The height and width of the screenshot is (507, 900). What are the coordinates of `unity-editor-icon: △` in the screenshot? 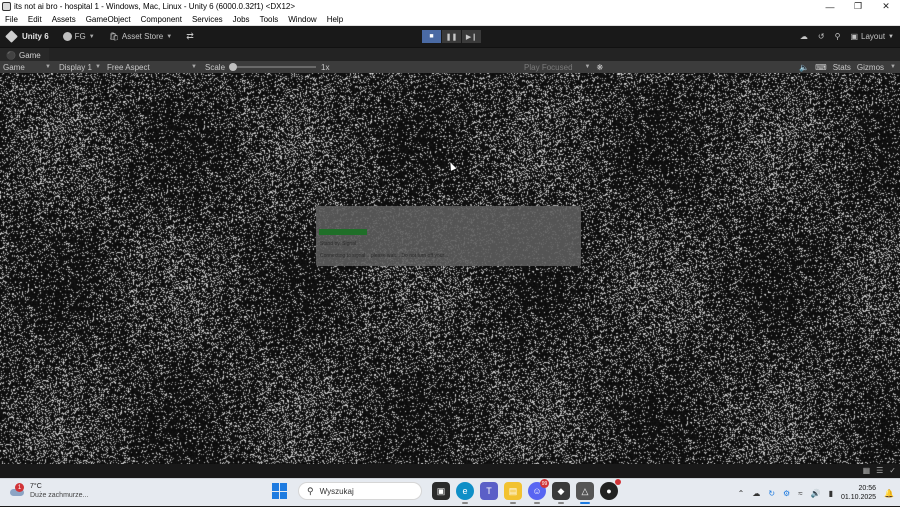 It's located at (585, 493).